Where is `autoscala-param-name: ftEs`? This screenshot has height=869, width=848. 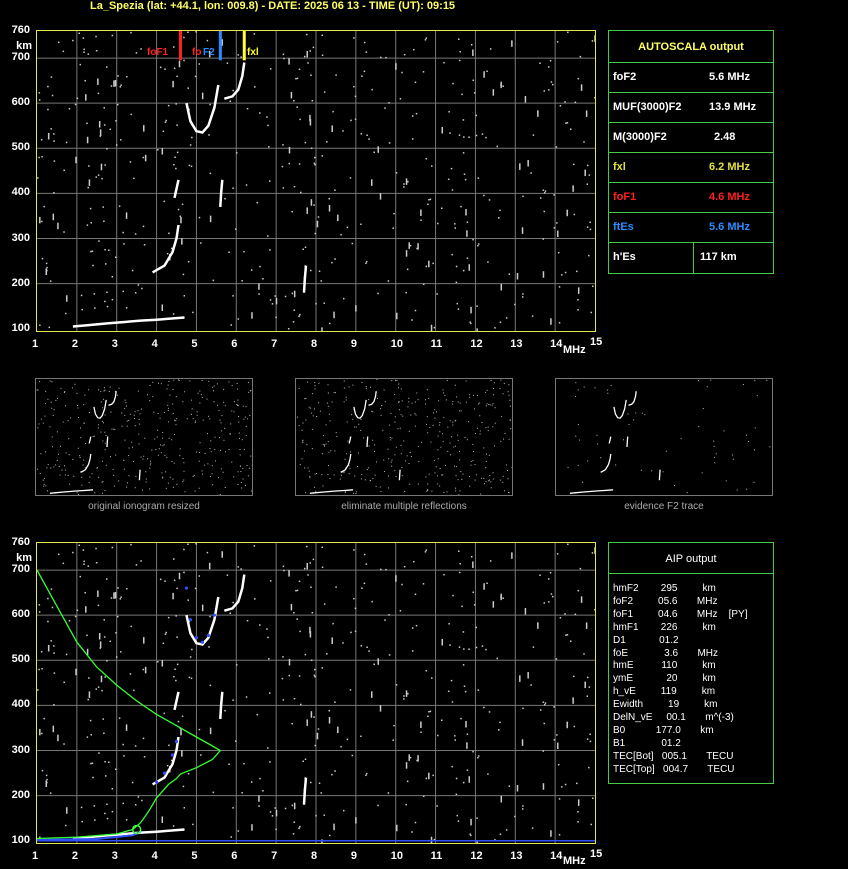
autoscala-param-name: ftEs is located at coordinates (623, 227).